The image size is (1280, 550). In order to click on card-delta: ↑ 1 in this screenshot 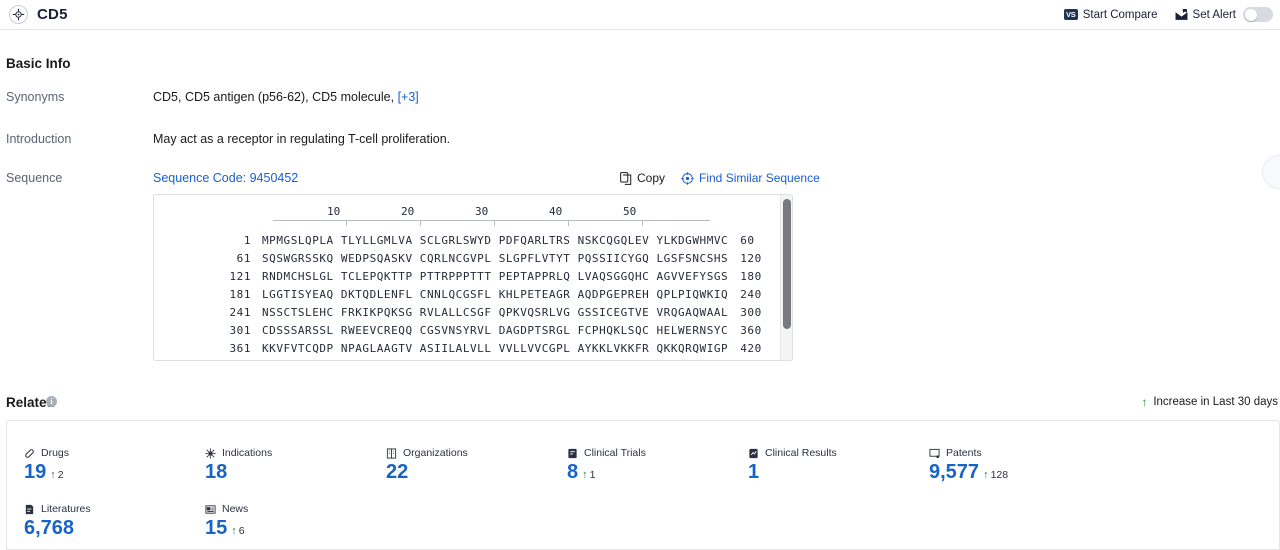, I will do `click(588, 475)`.